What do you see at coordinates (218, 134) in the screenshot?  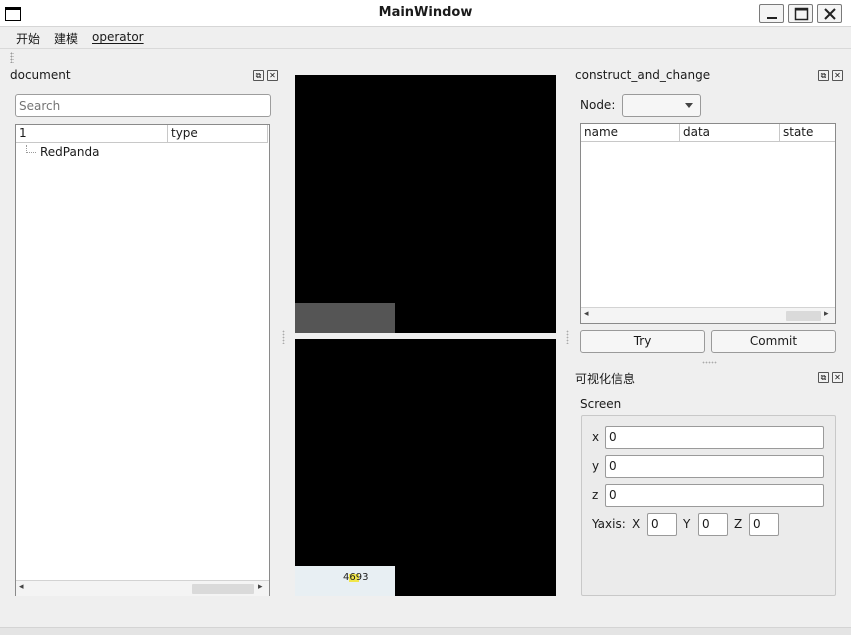 I see `column-header-type: type` at bounding box center [218, 134].